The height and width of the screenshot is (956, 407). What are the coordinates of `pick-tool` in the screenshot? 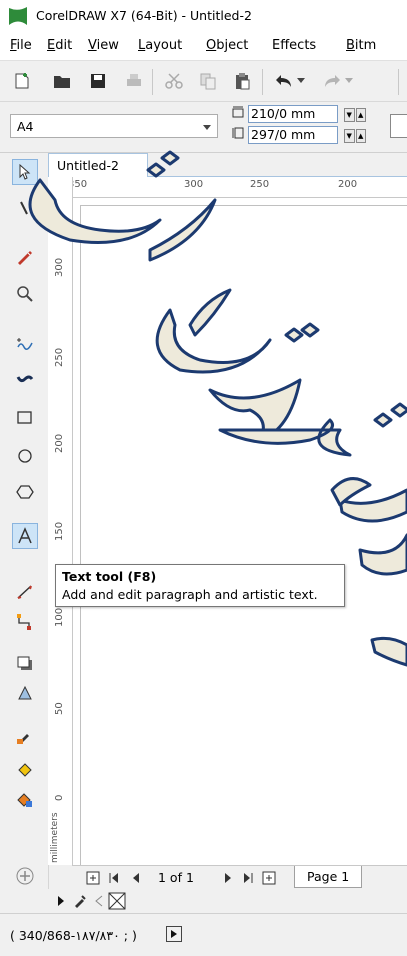 It's located at (25, 172).